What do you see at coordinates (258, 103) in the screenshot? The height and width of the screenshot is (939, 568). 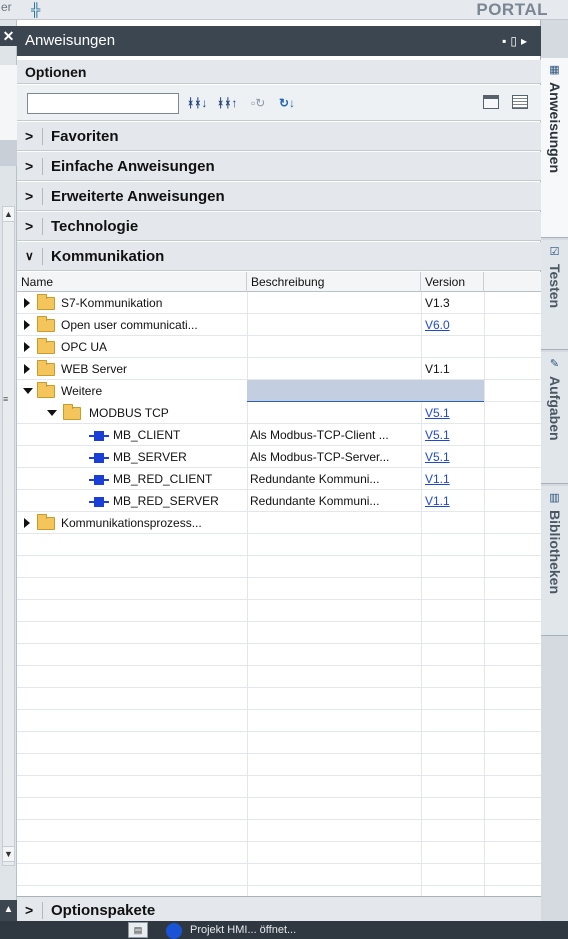 I see `compare-icon: ▫↻` at bounding box center [258, 103].